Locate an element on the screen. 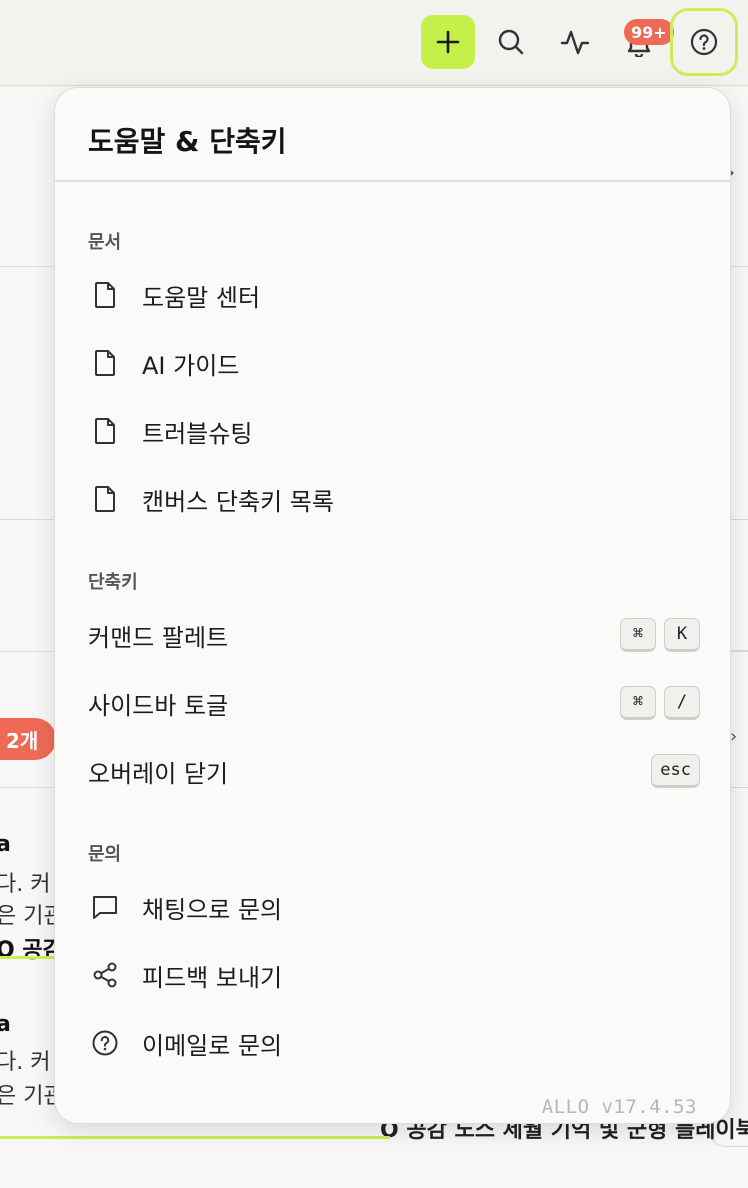 The image size is (748, 1188). help-button is located at coordinates (704, 42).